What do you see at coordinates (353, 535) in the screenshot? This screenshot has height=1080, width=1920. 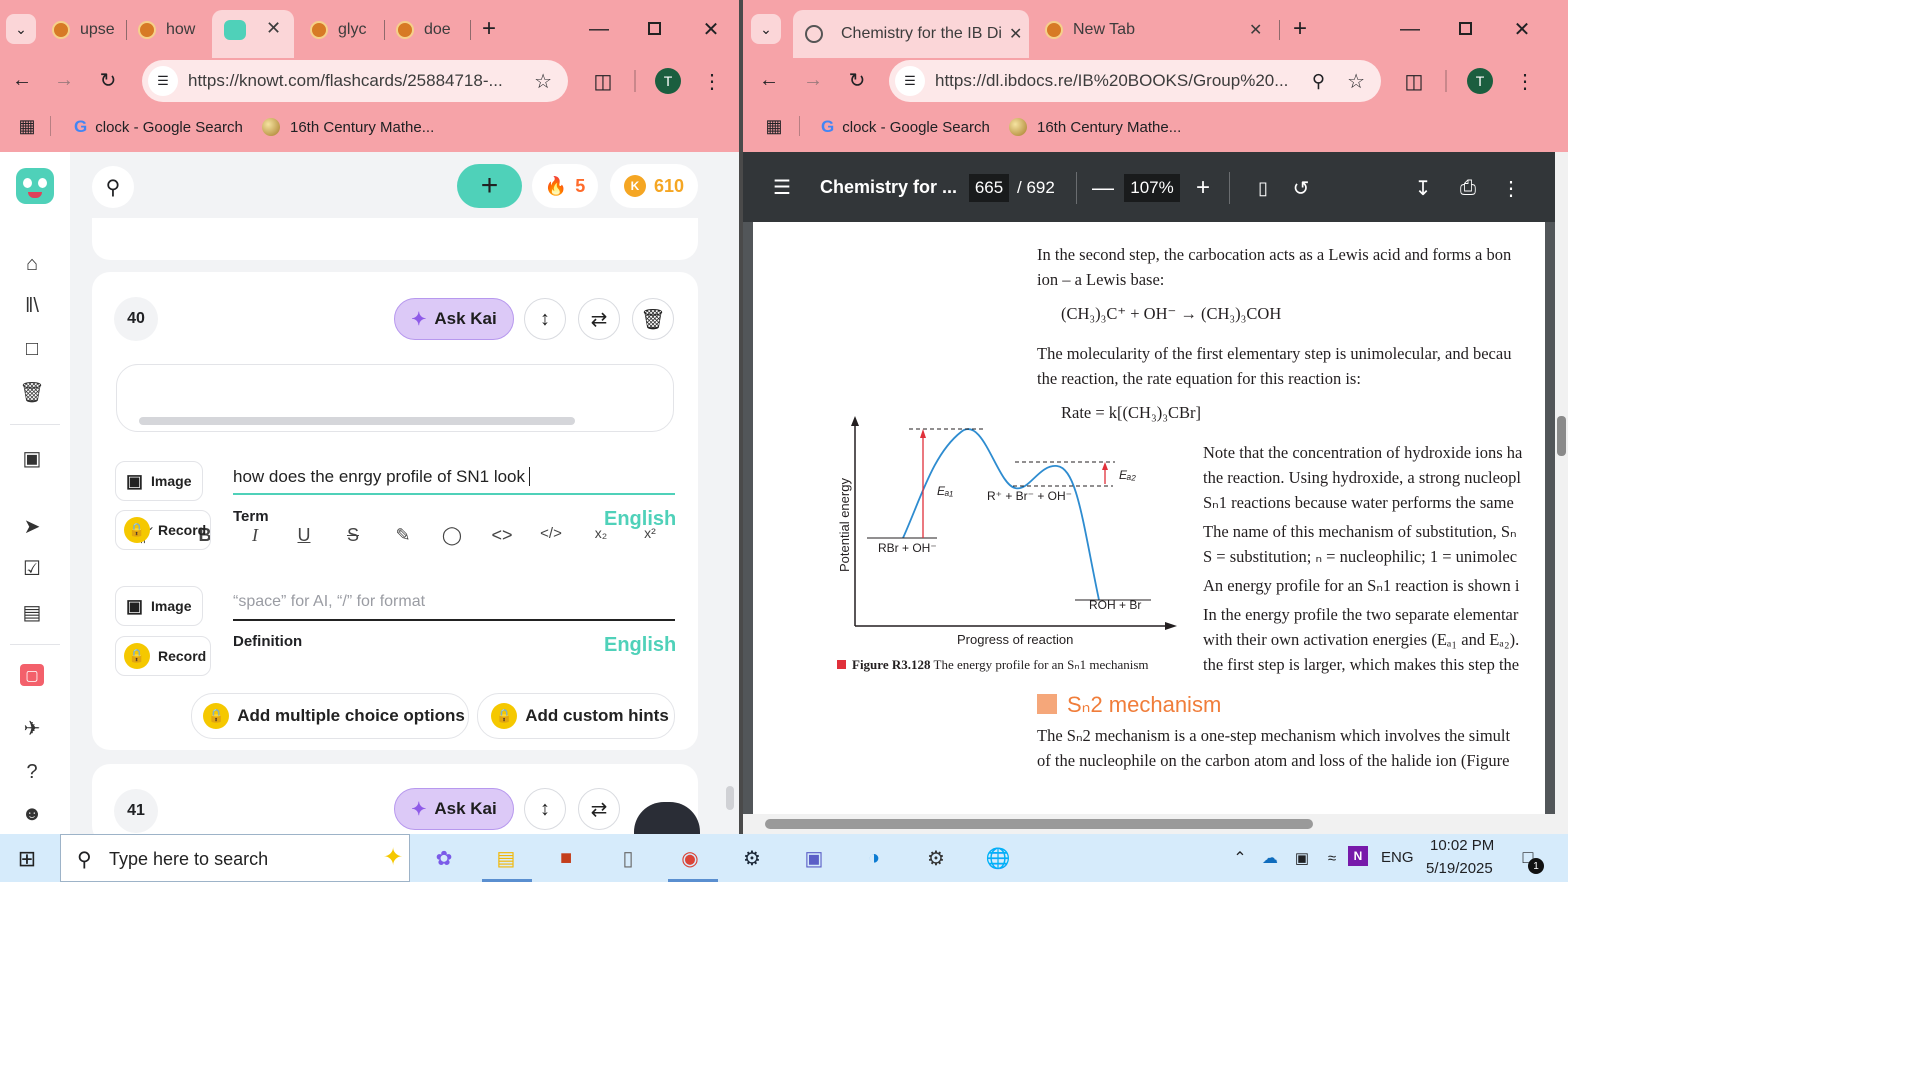 I see `strikethrough-icon: S` at bounding box center [353, 535].